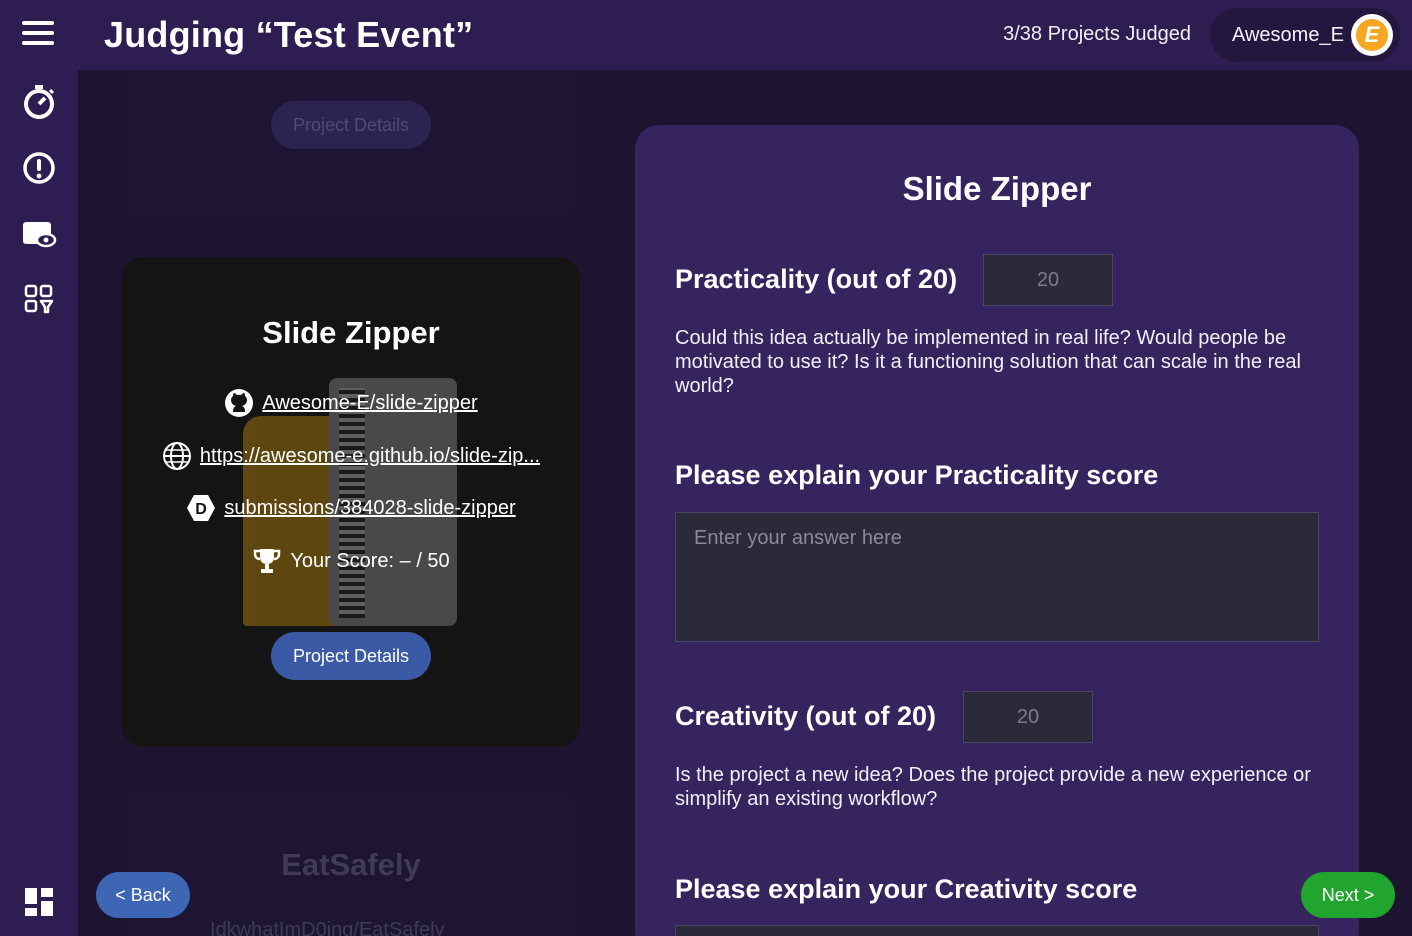 The width and height of the screenshot is (1412, 936). I want to click on monitor-eye-icon, so click(39, 235).